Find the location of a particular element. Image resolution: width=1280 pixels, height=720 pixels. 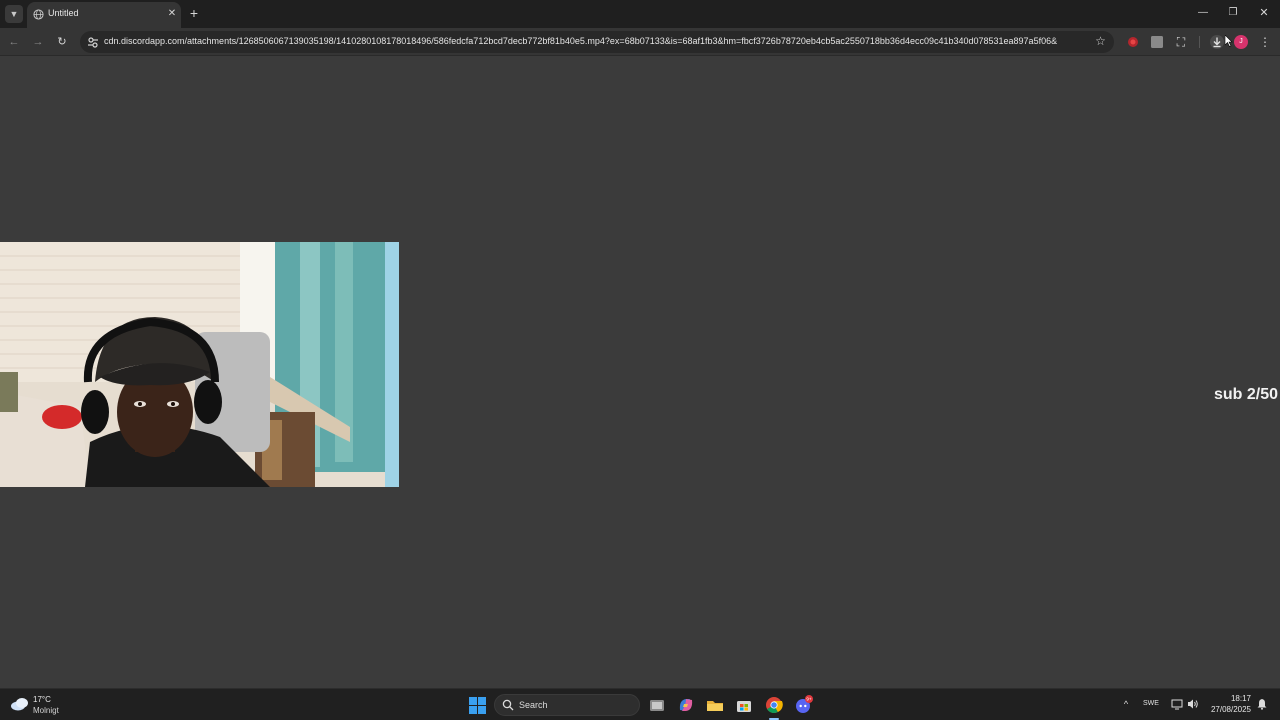

browser-tab: Untitled ✕ is located at coordinates (104, 15).